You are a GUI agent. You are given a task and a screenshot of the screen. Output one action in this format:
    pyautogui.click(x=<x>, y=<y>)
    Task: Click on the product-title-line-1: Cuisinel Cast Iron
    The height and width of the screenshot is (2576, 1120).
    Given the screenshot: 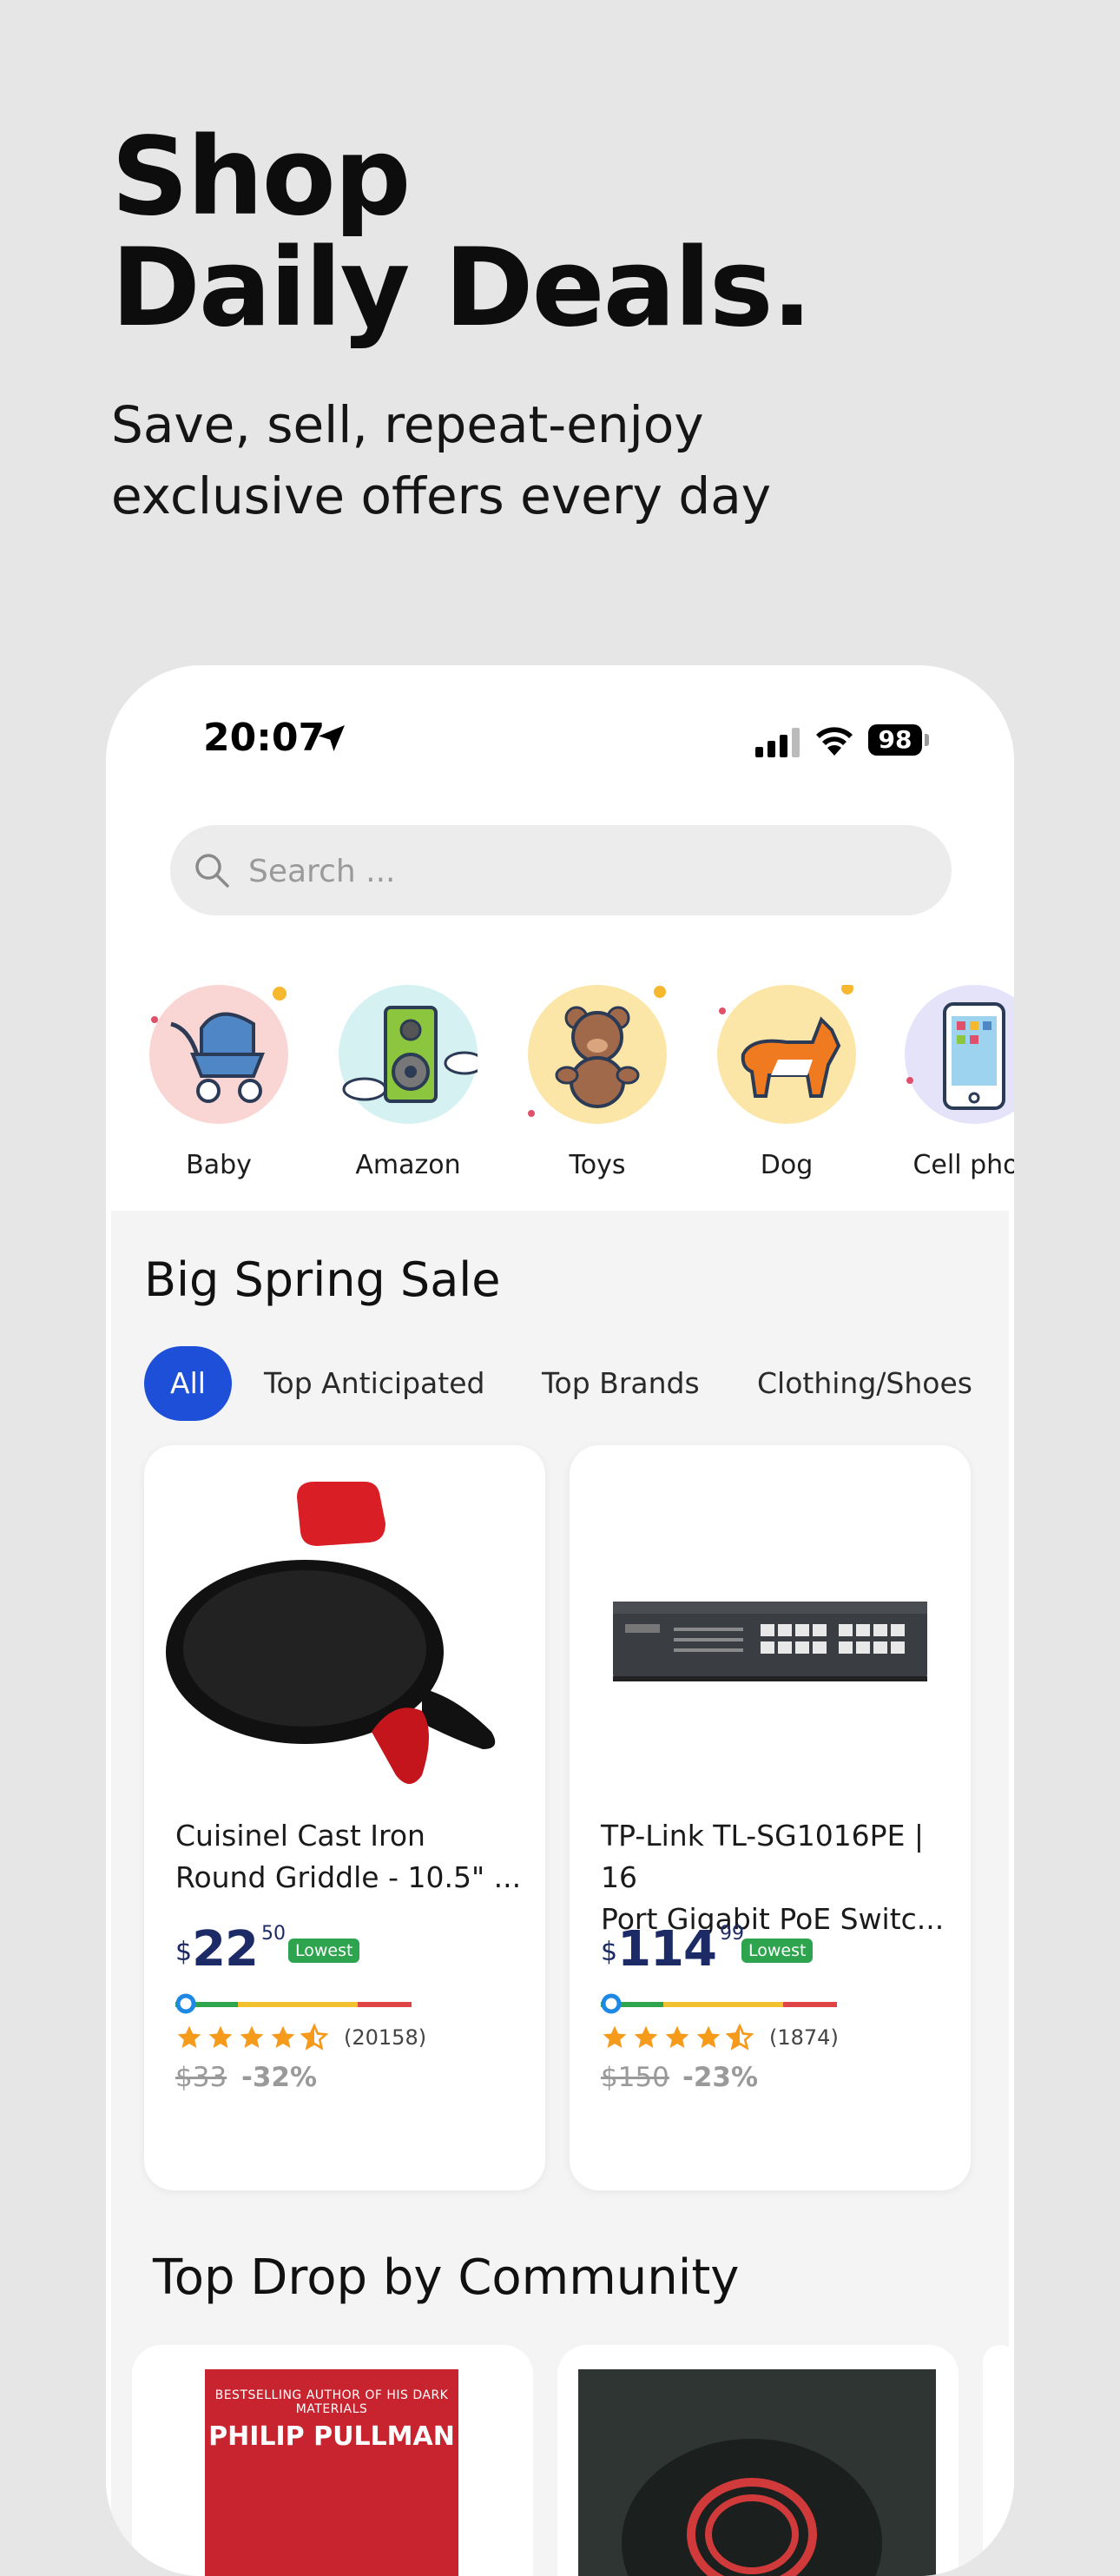 What is the action you would take?
    pyautogui.click(x=300, y=1836)
    